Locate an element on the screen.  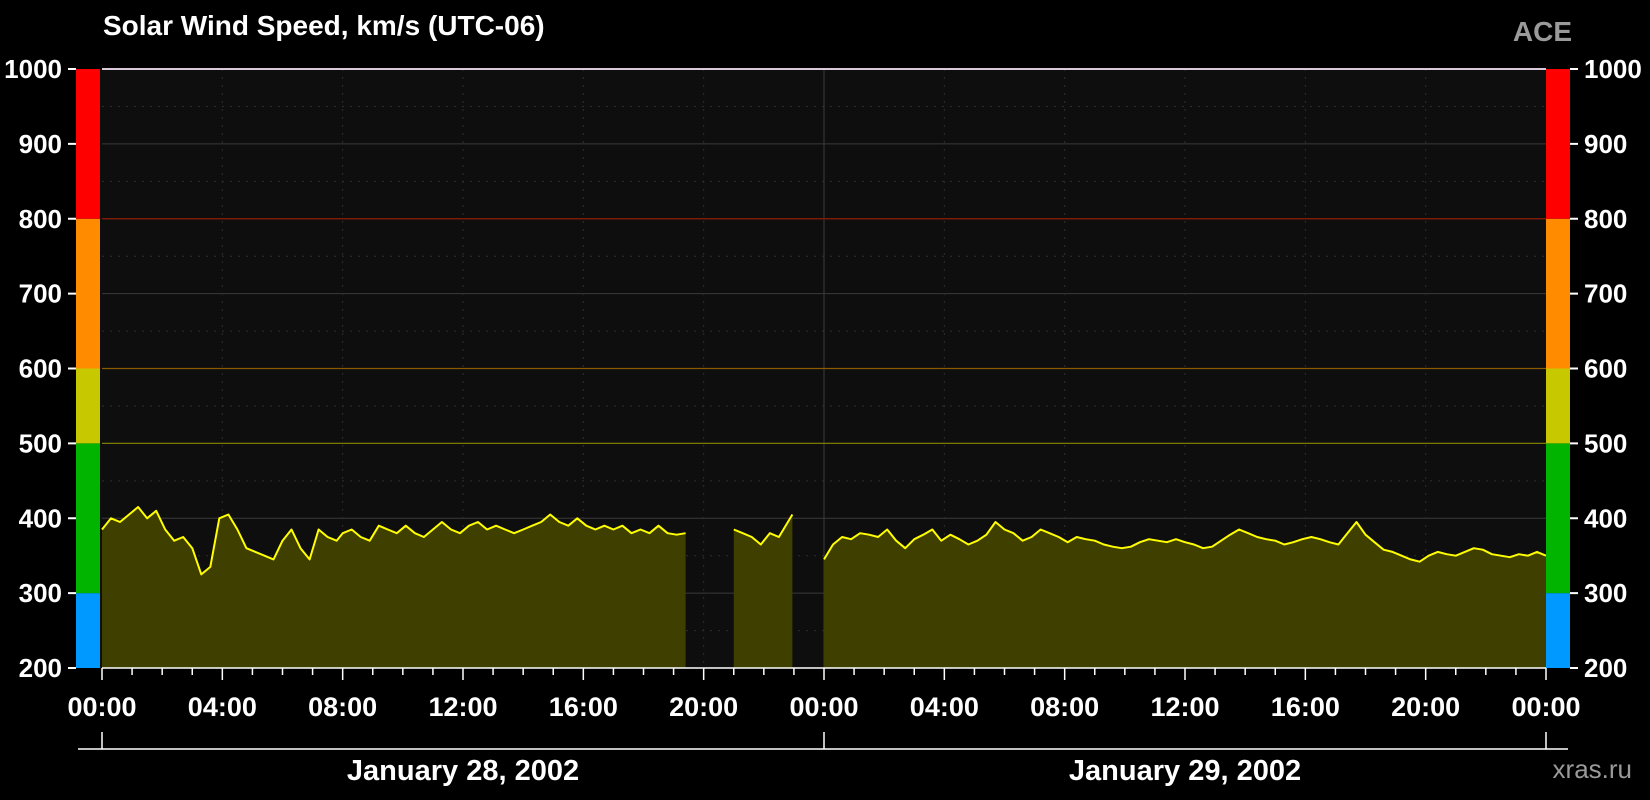
y-tick-label-left: 1000 is located at coordinates (33, 69).